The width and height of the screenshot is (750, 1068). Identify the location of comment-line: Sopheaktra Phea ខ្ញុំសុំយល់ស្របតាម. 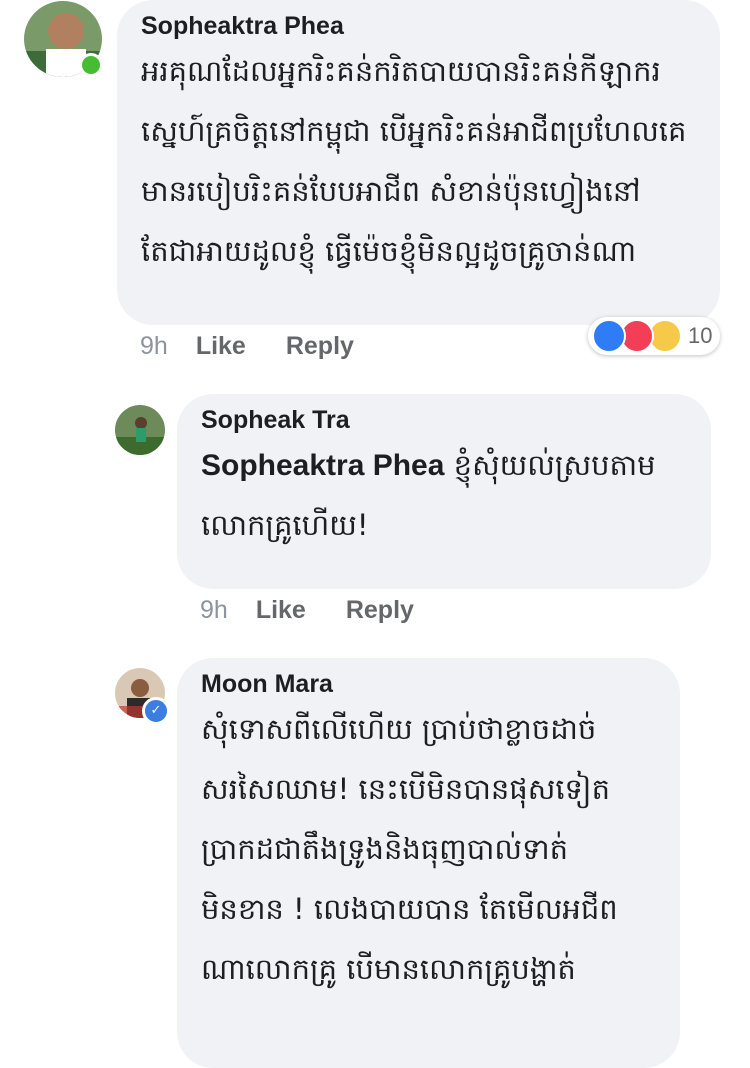
(444, 465).